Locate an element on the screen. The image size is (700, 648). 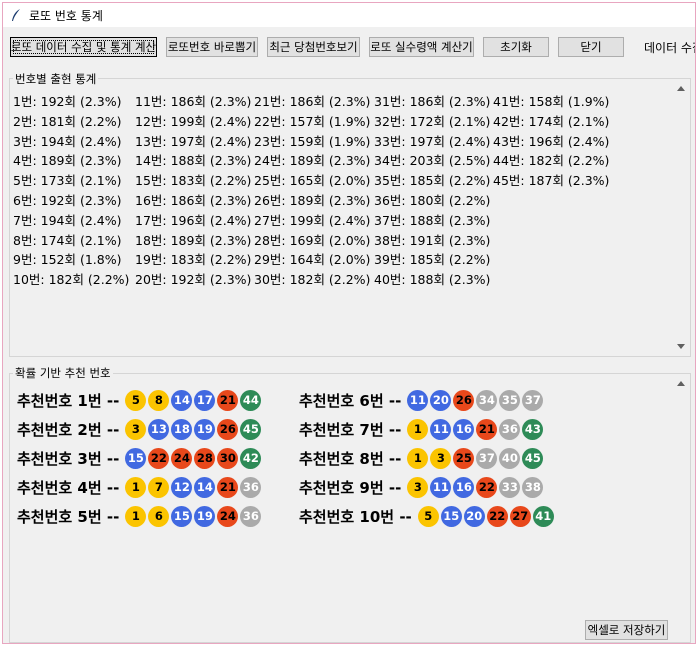
lotto-ball: 43 is located at coordinates (533, 429).